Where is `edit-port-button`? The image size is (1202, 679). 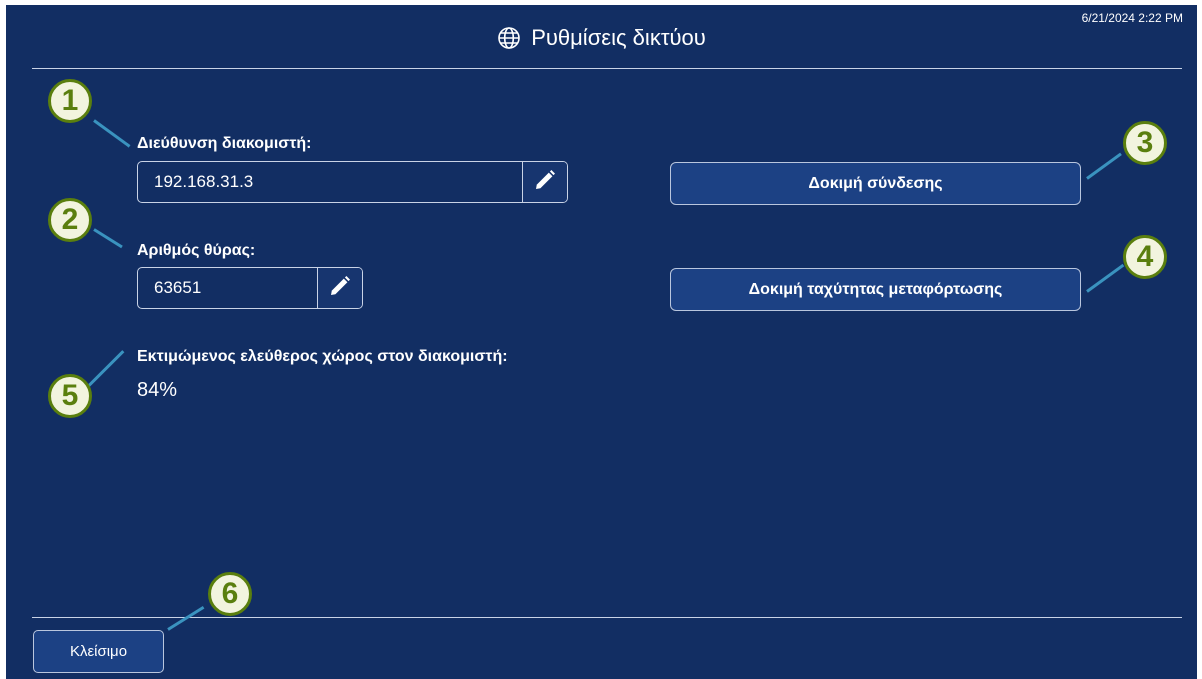
edit-port-button is located at coordinates (339, 288).